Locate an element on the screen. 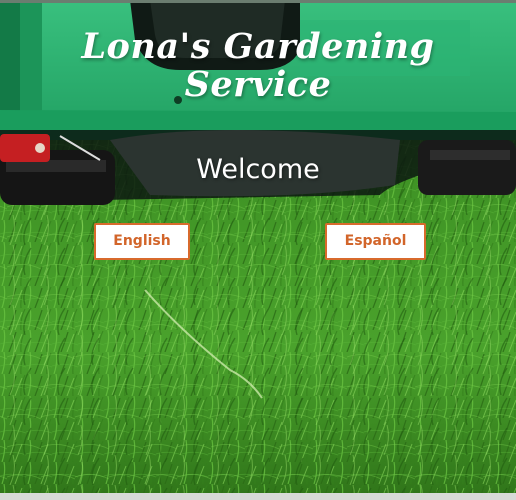  title-line-2: Service is located at coordinates (258, 84).